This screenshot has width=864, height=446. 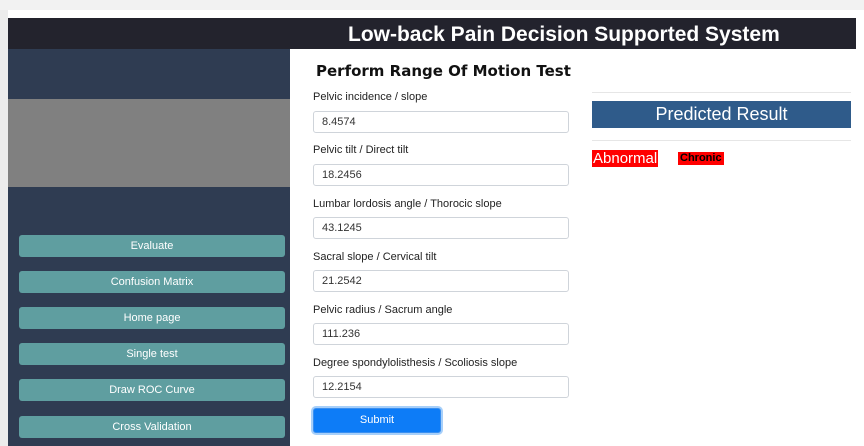 I want to click on lumbar-lordosis-label: Lumbar lordosis angle / Thorocic slope, so click(x=407, y=204).